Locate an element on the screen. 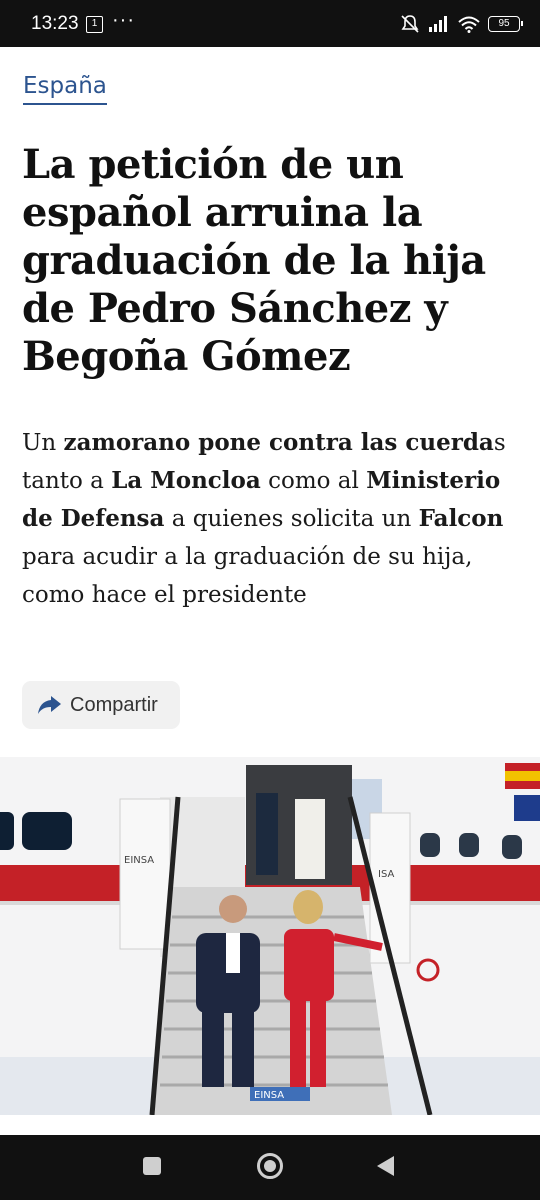  battery-icon: 95 is located at coordinates (505, 24).